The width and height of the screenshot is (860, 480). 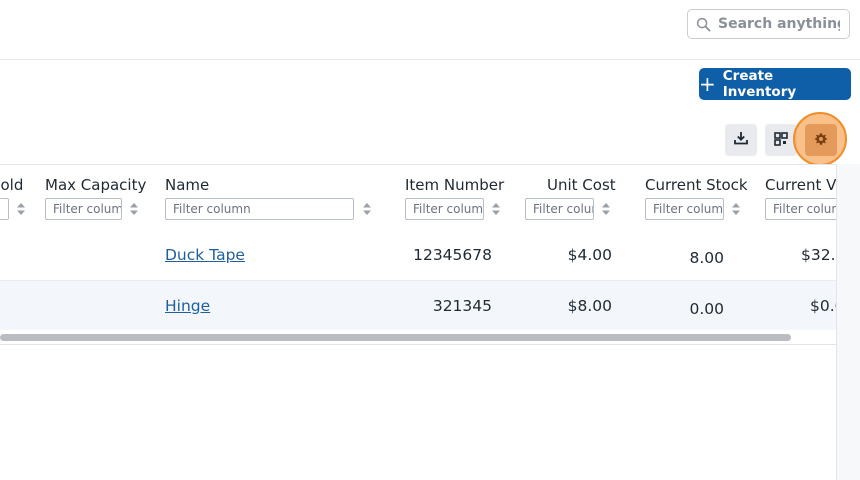 I want to click on column-header-max-capacity: Max Capacity Filter column, so click(x=89, y=198).